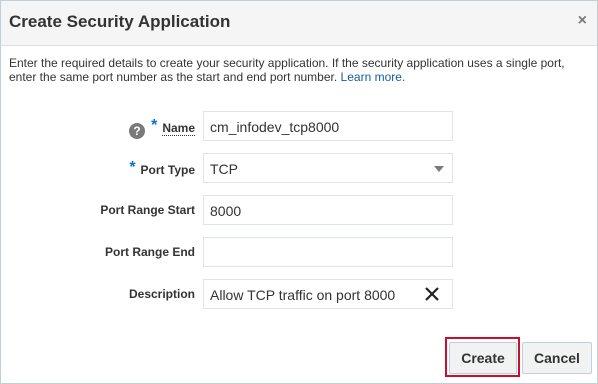 Image resolution: width=598 pixels, height=384 pixels. I want to click on port-type-label: Port Type, so click(167, 170).